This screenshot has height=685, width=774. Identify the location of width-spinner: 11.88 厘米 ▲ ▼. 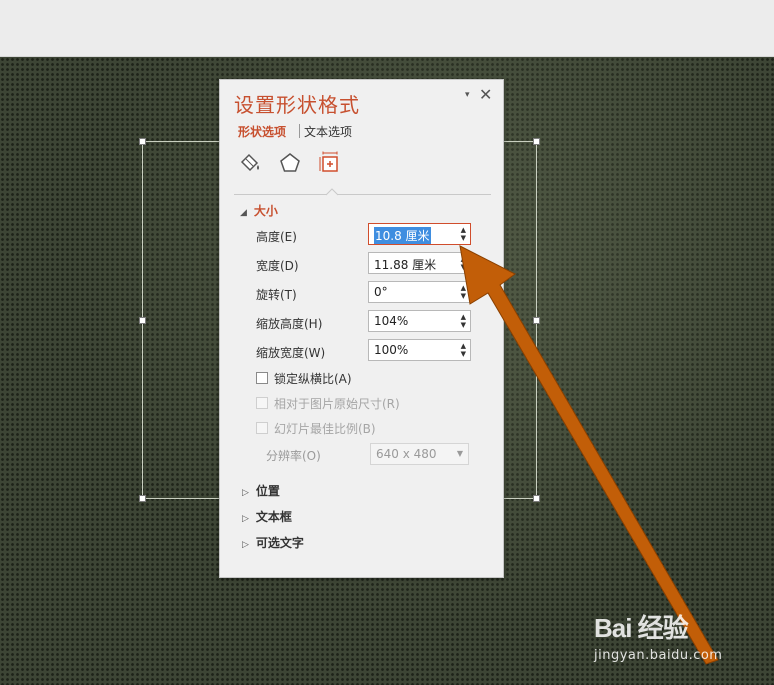
(419, 263).